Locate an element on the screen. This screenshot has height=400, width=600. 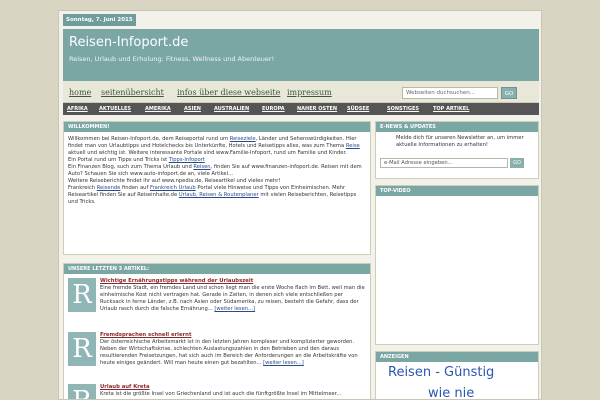
date-label: Sonntag, 7. Juni 2015 is located at coordinates (99, 20).